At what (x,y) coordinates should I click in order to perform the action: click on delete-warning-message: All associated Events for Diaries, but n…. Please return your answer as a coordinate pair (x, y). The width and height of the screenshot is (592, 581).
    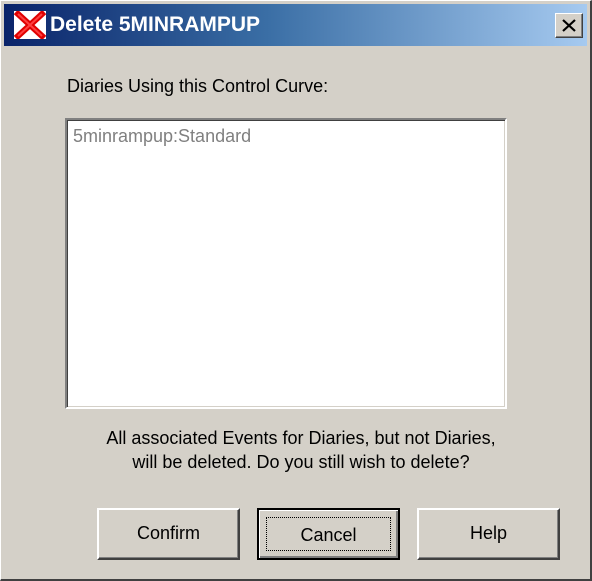
    Looking at the image, I should click on (301, 450).